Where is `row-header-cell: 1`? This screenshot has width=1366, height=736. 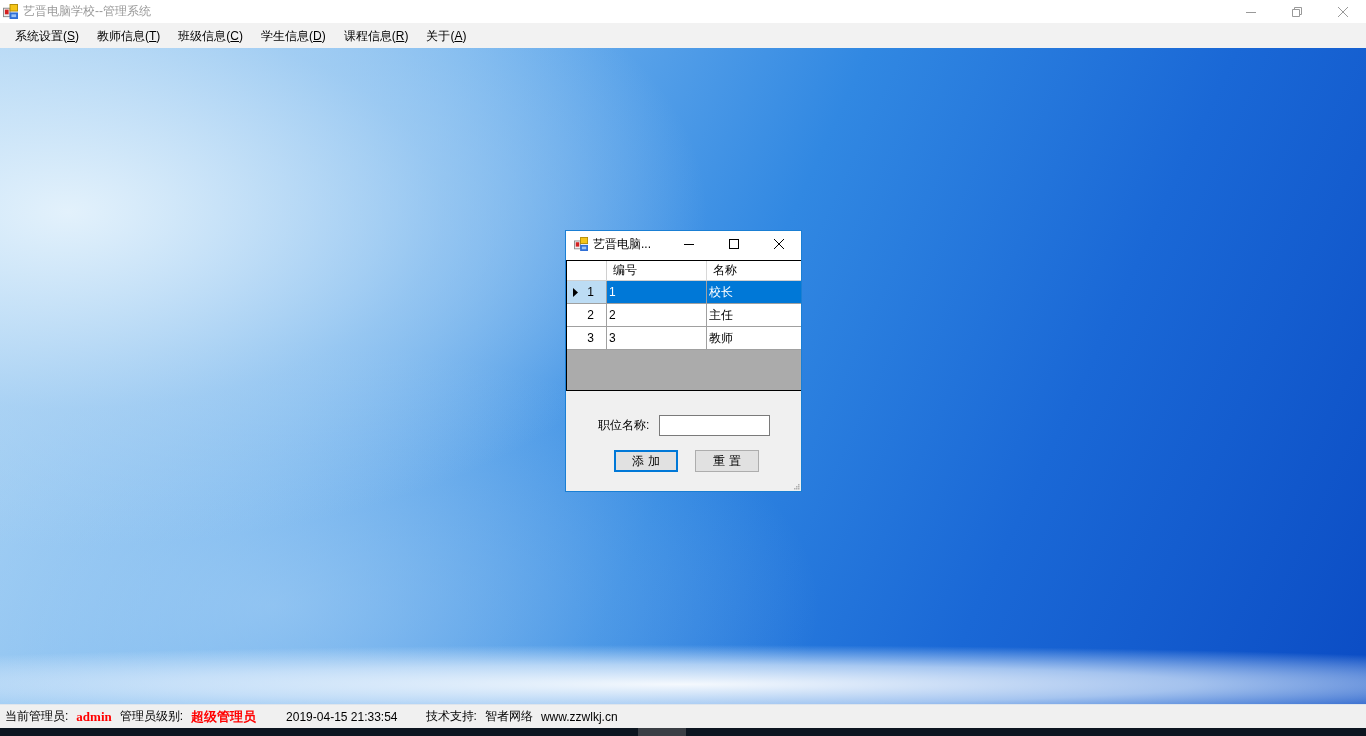
row-header-cell: 1 is located at coordinates (587, 292).